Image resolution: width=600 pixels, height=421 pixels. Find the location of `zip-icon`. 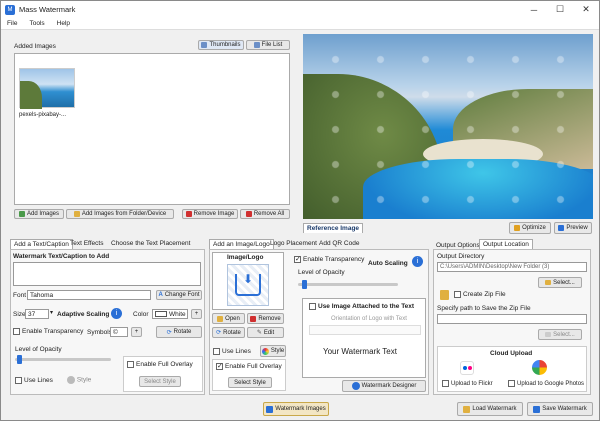

zip-icon is located at coordinates (444, 295).